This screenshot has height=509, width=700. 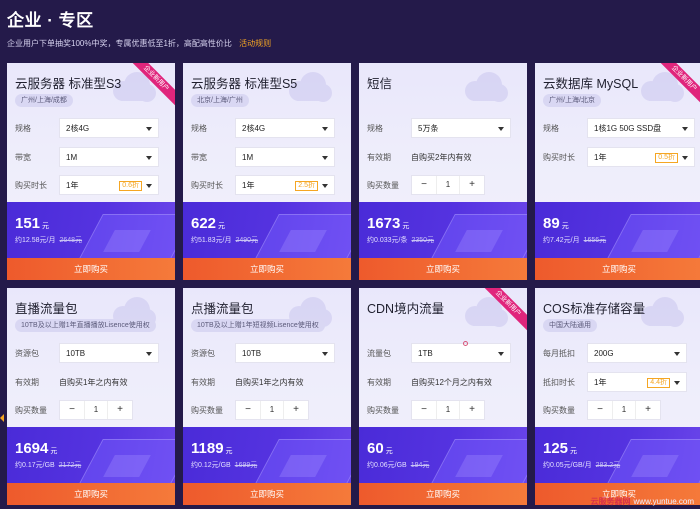 I want to click on original-price: 2490元, so click(x=247, y=240).